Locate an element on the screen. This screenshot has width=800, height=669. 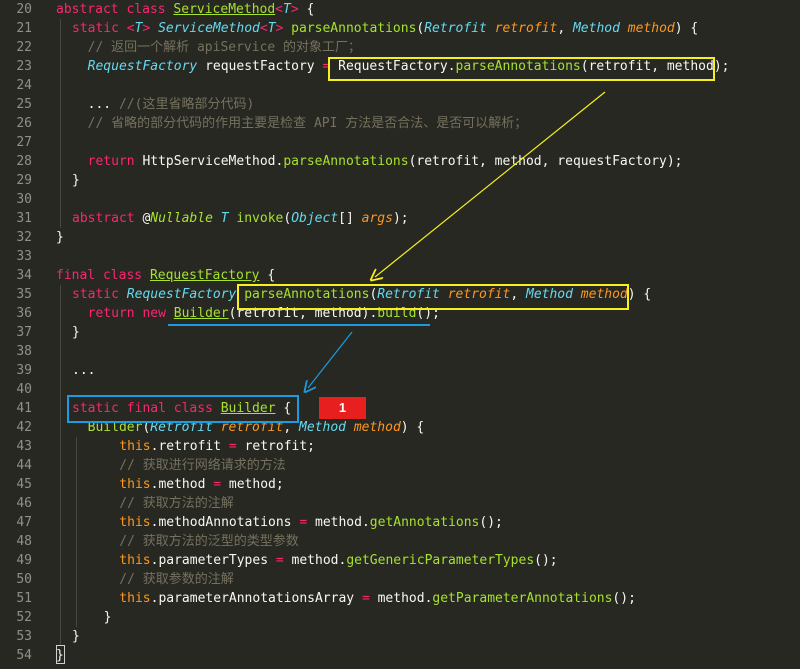
code-token: // 获取方法的注解 is located at coordinates (161, 503).